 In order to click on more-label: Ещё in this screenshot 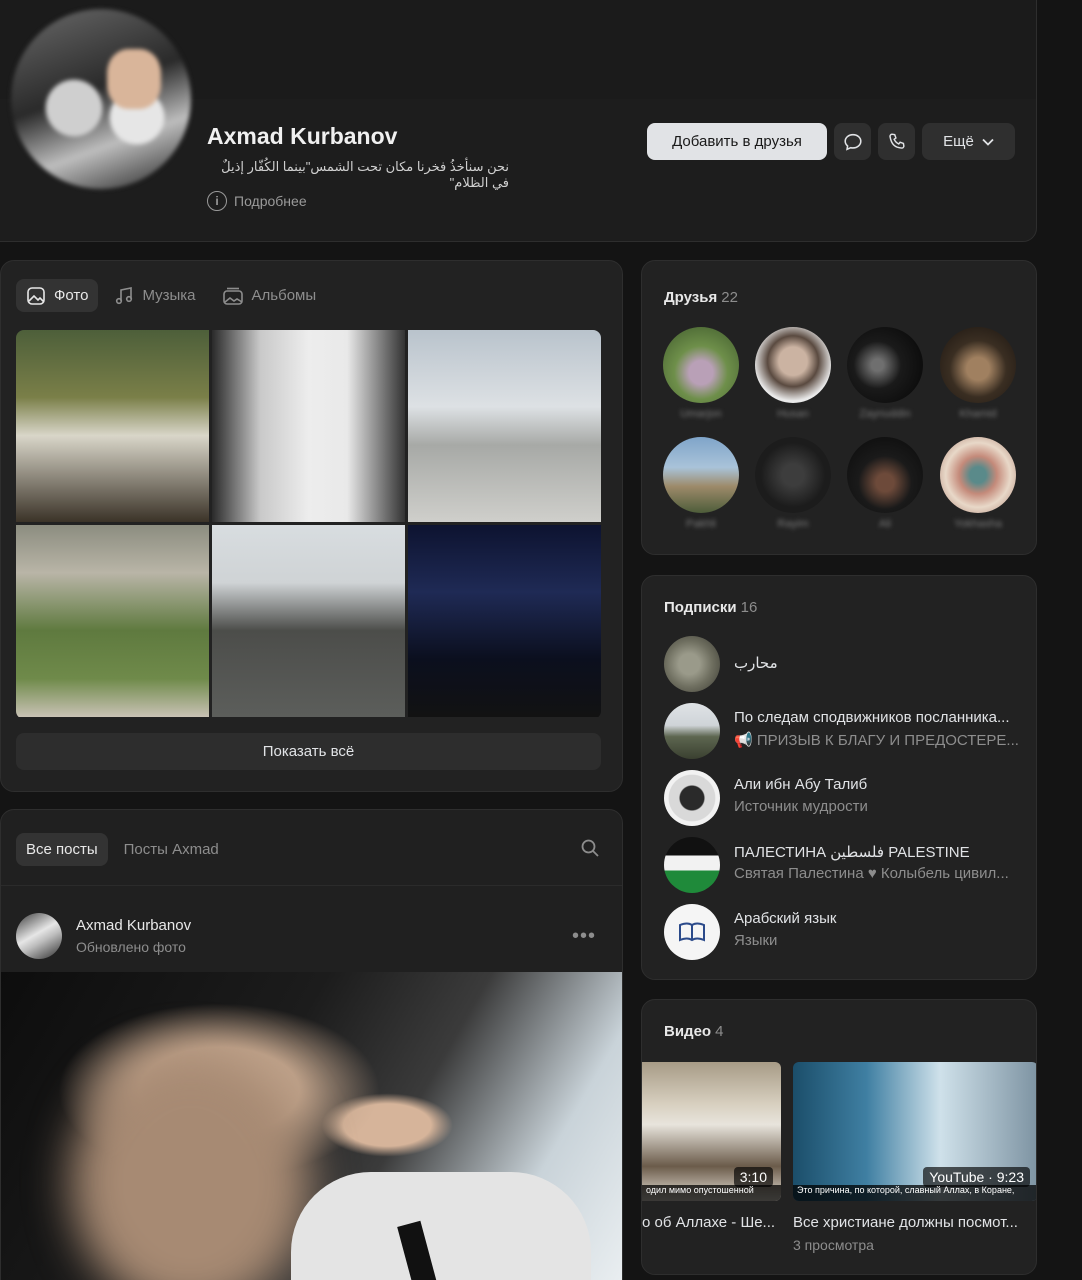, I will do `click(958, 141)`.